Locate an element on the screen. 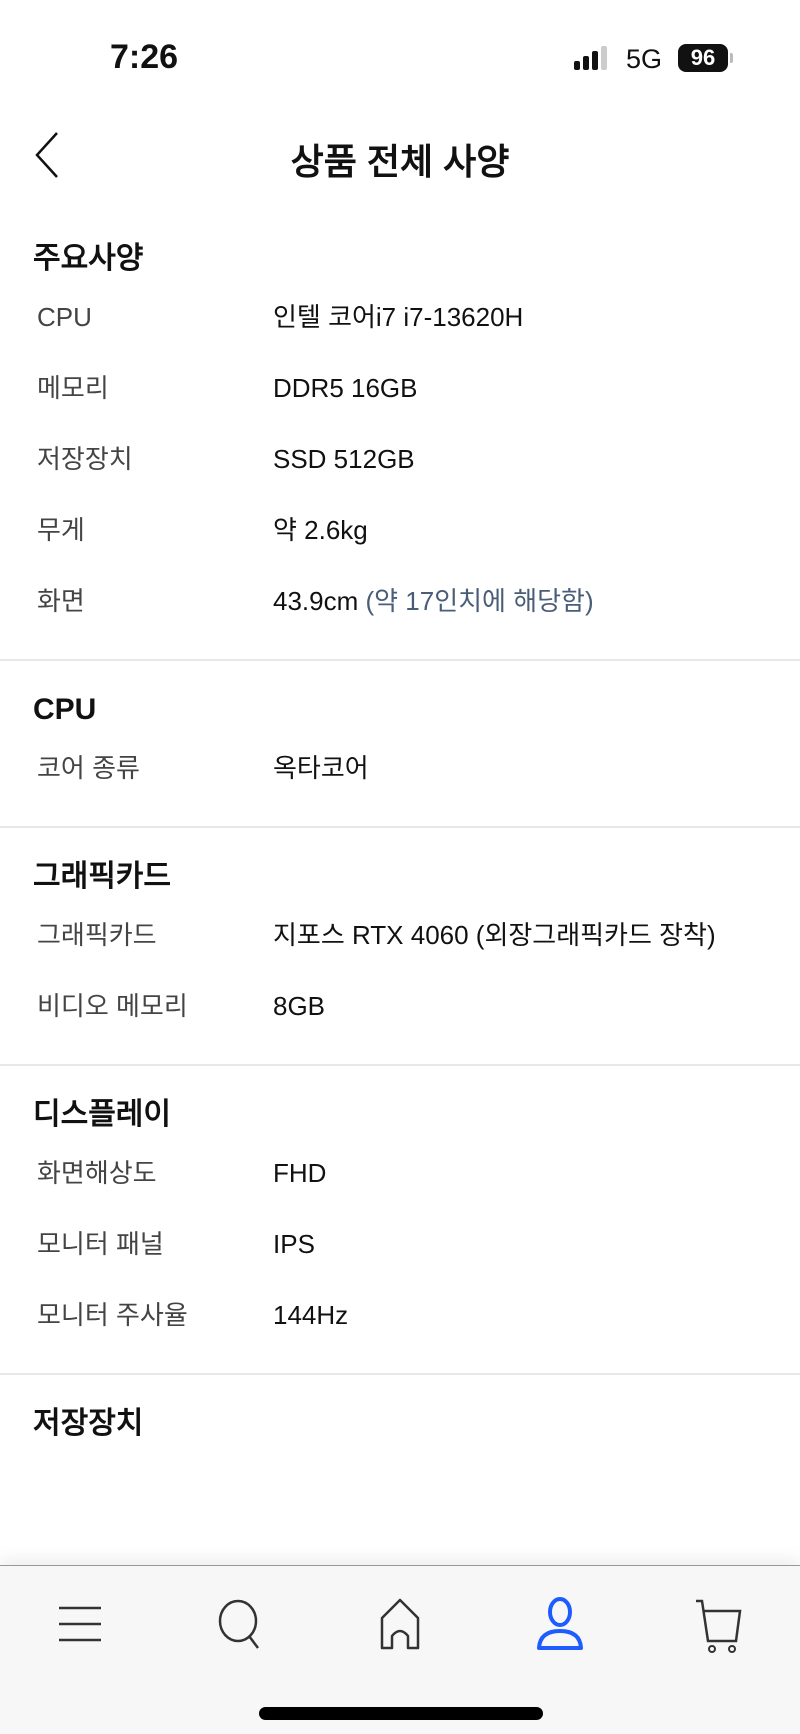  header: 상품 전체 사양 is located at coordinates (400, 155).